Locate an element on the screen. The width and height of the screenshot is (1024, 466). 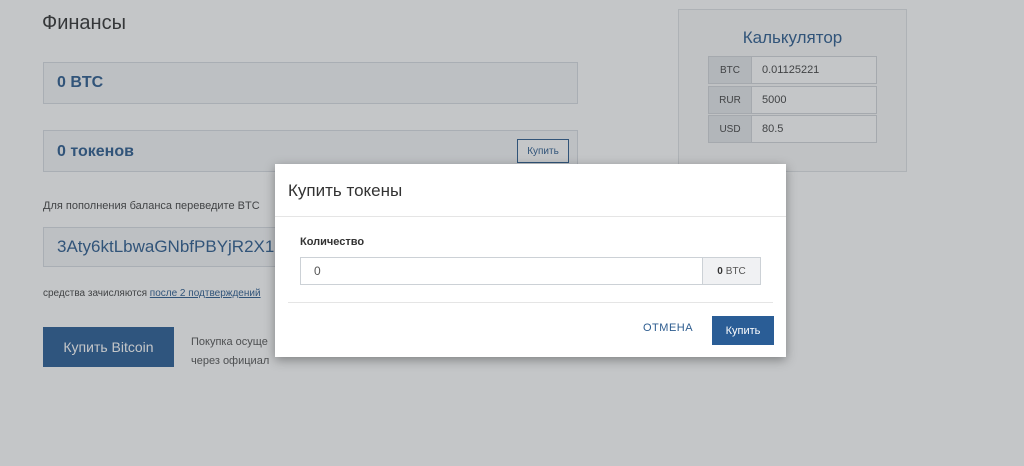
modal-divider is located at coordinates (530, 216).